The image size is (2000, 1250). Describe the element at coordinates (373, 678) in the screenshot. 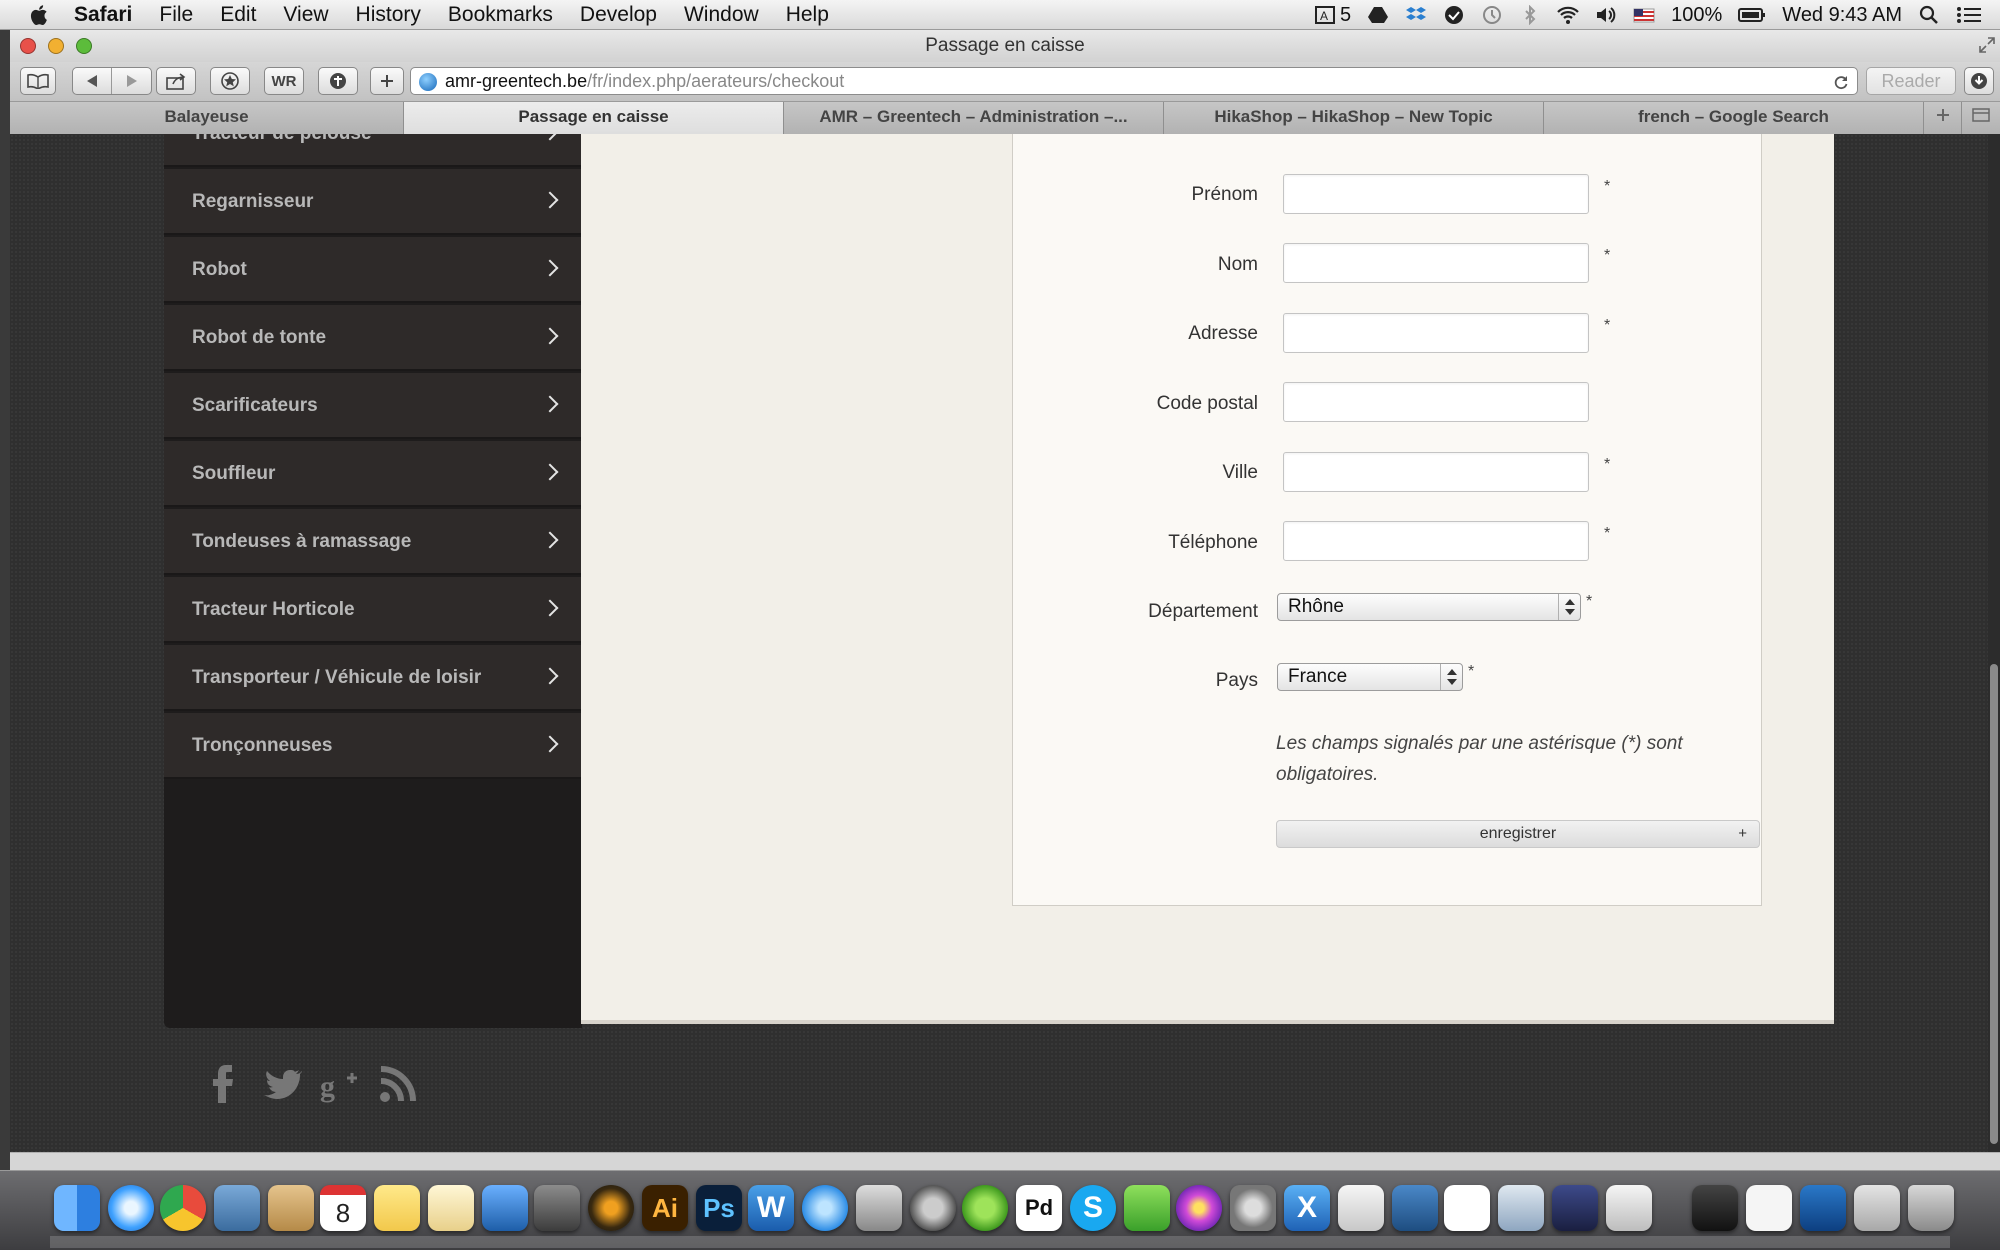

I see `sidebar-item-transporteur: Transporteur / Véhicule de loisir` at that location.